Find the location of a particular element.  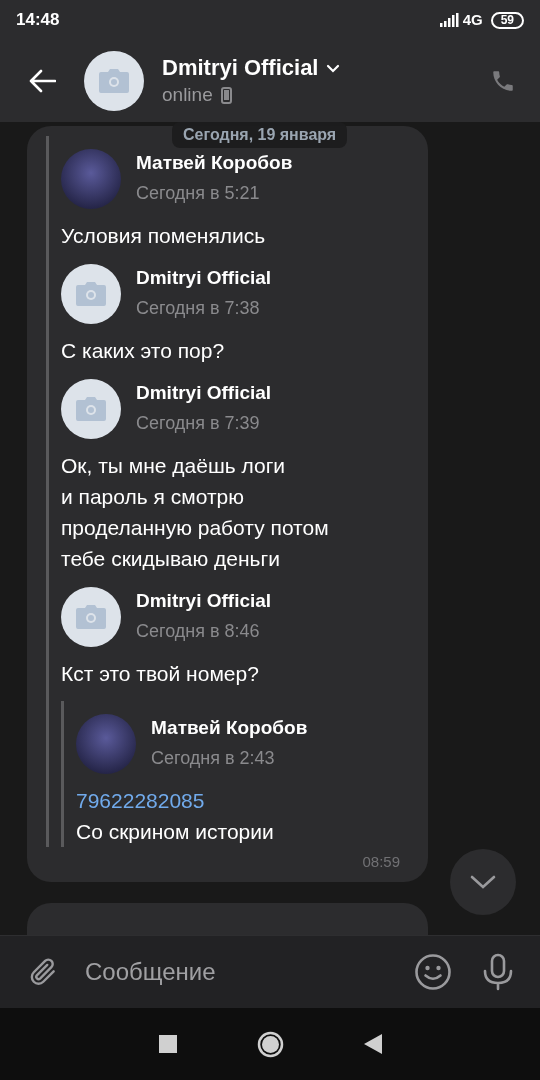

contact-avatar is located at coordinates (114, 81).